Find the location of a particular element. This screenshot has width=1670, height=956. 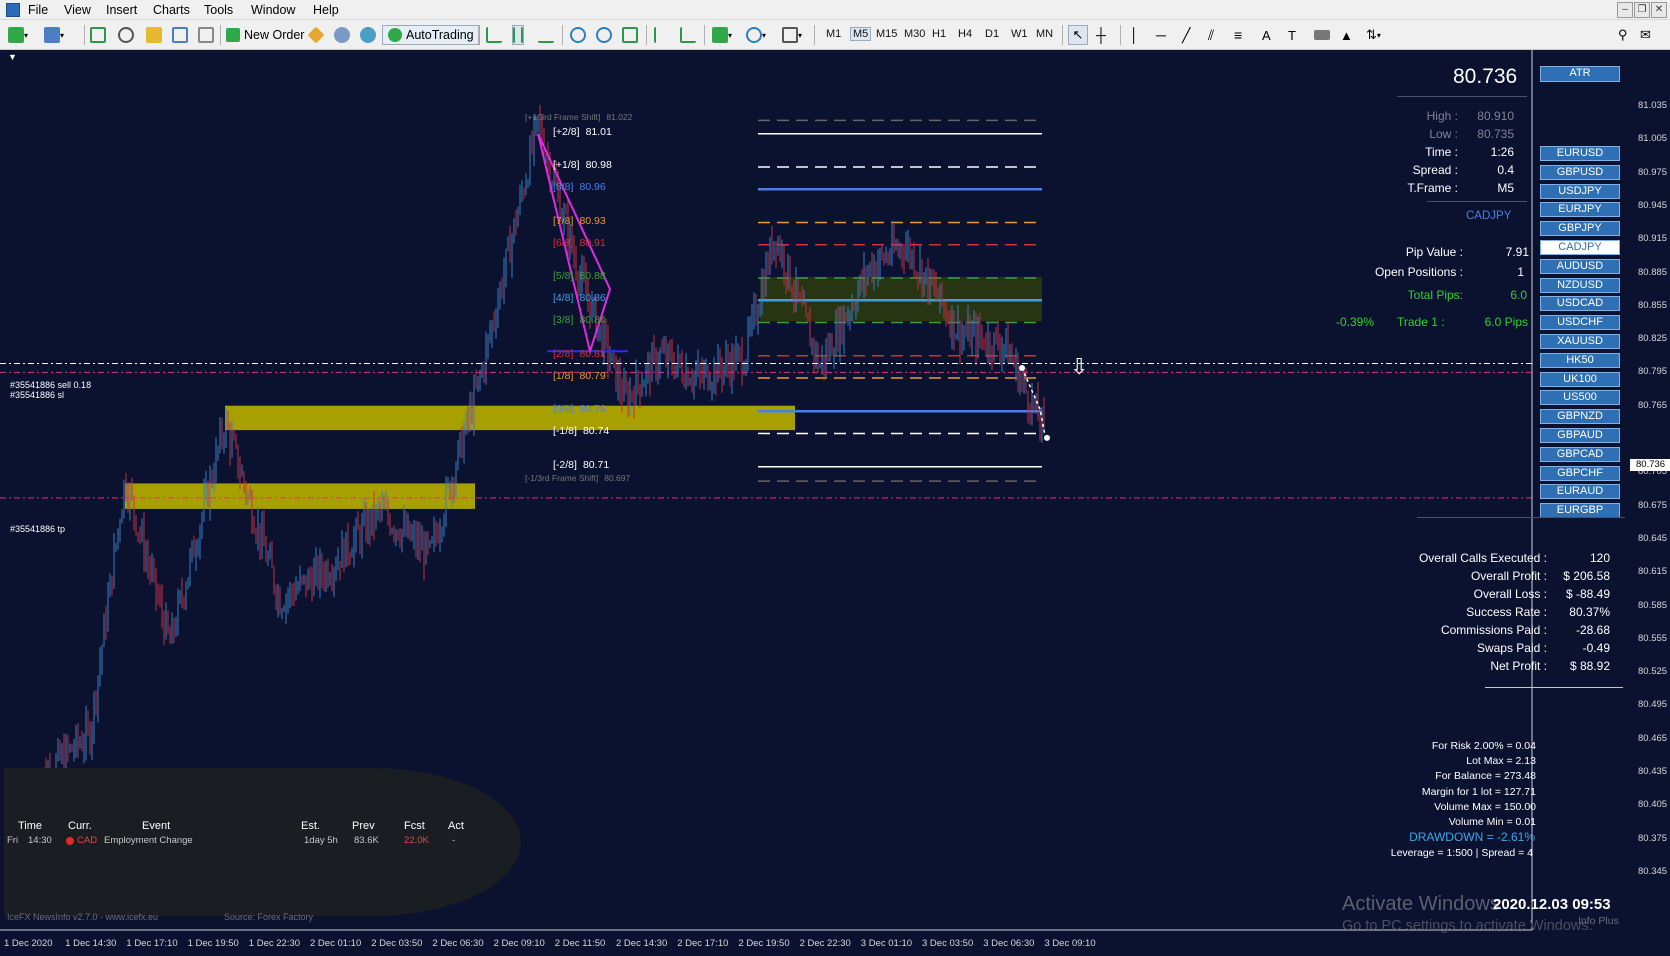

crosshair-button: ┼ is located at coordinates (1101, 35).